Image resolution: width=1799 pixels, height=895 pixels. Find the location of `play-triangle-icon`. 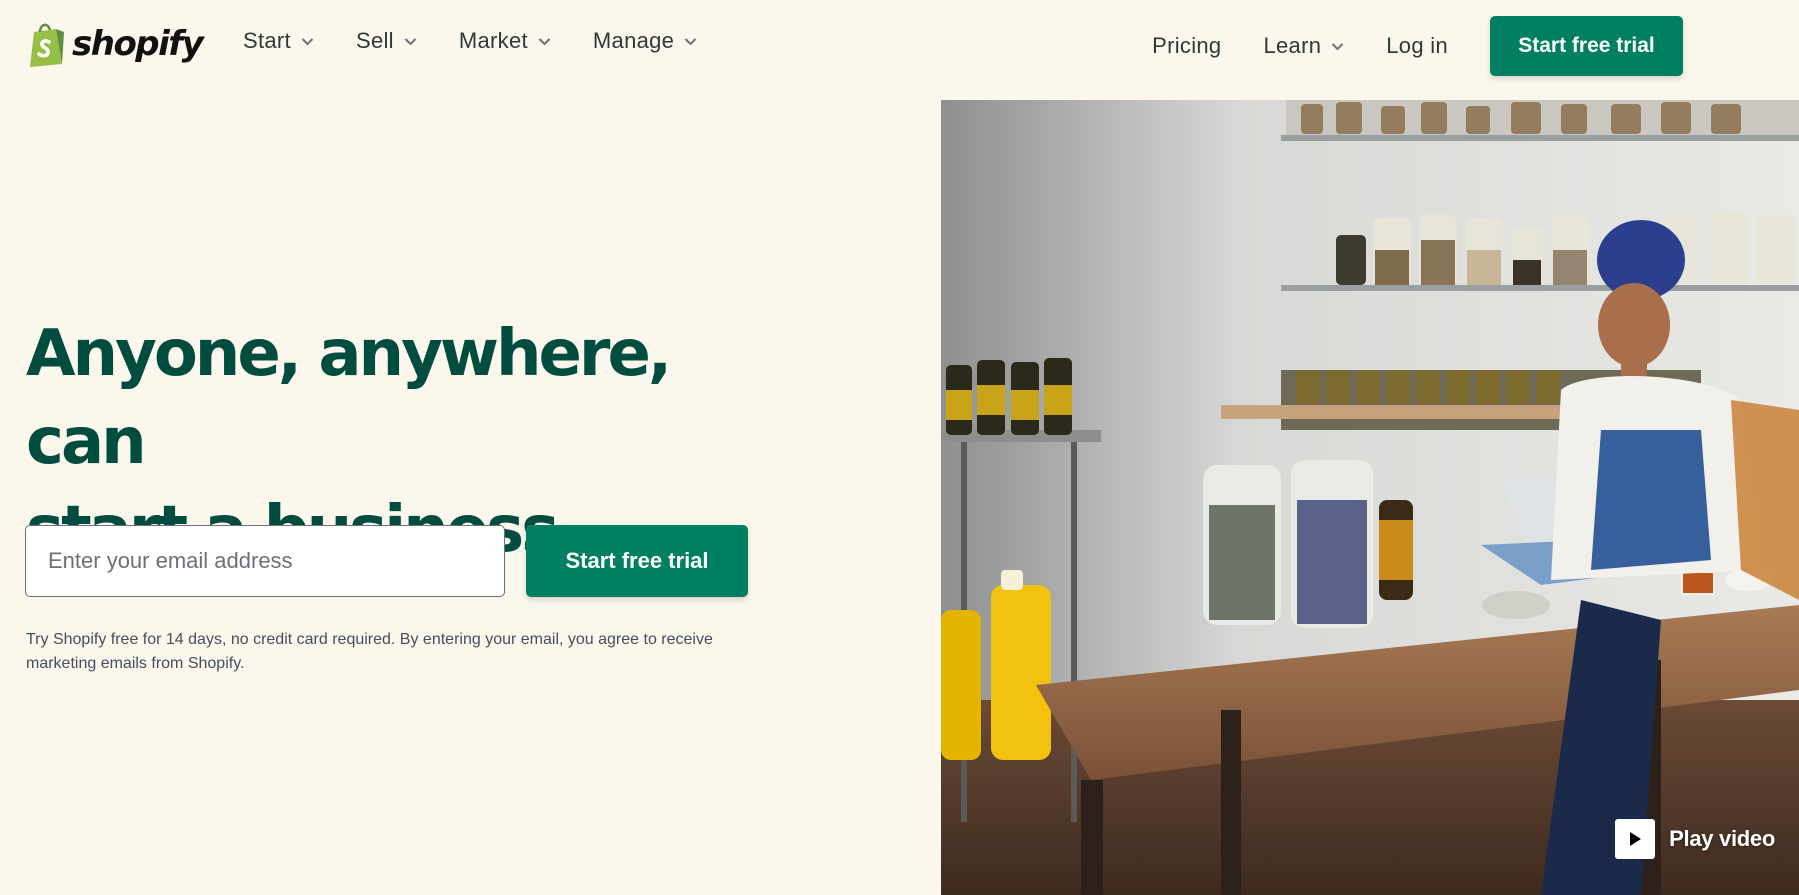

play-triangle-icon is located at coordinates (1636, 839).